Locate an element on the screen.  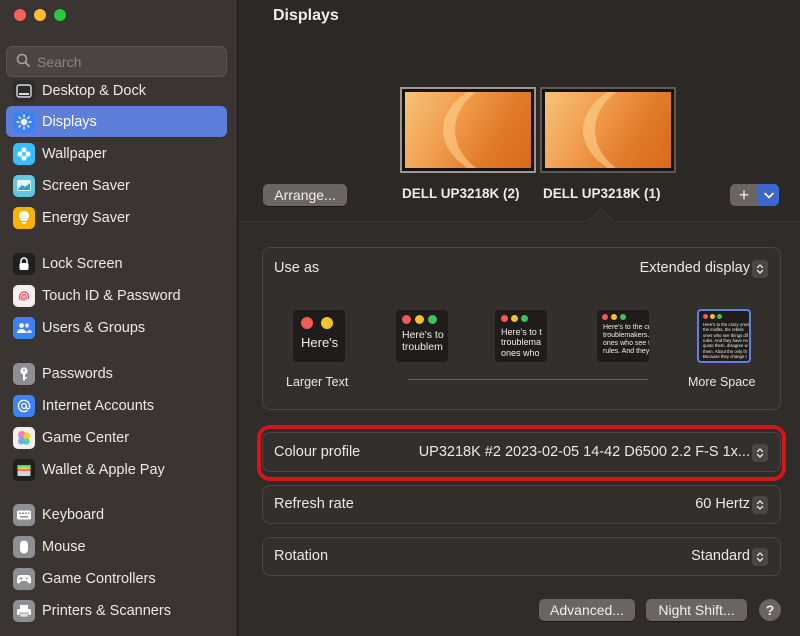
flower-icon is located at coordinates (24, 153).